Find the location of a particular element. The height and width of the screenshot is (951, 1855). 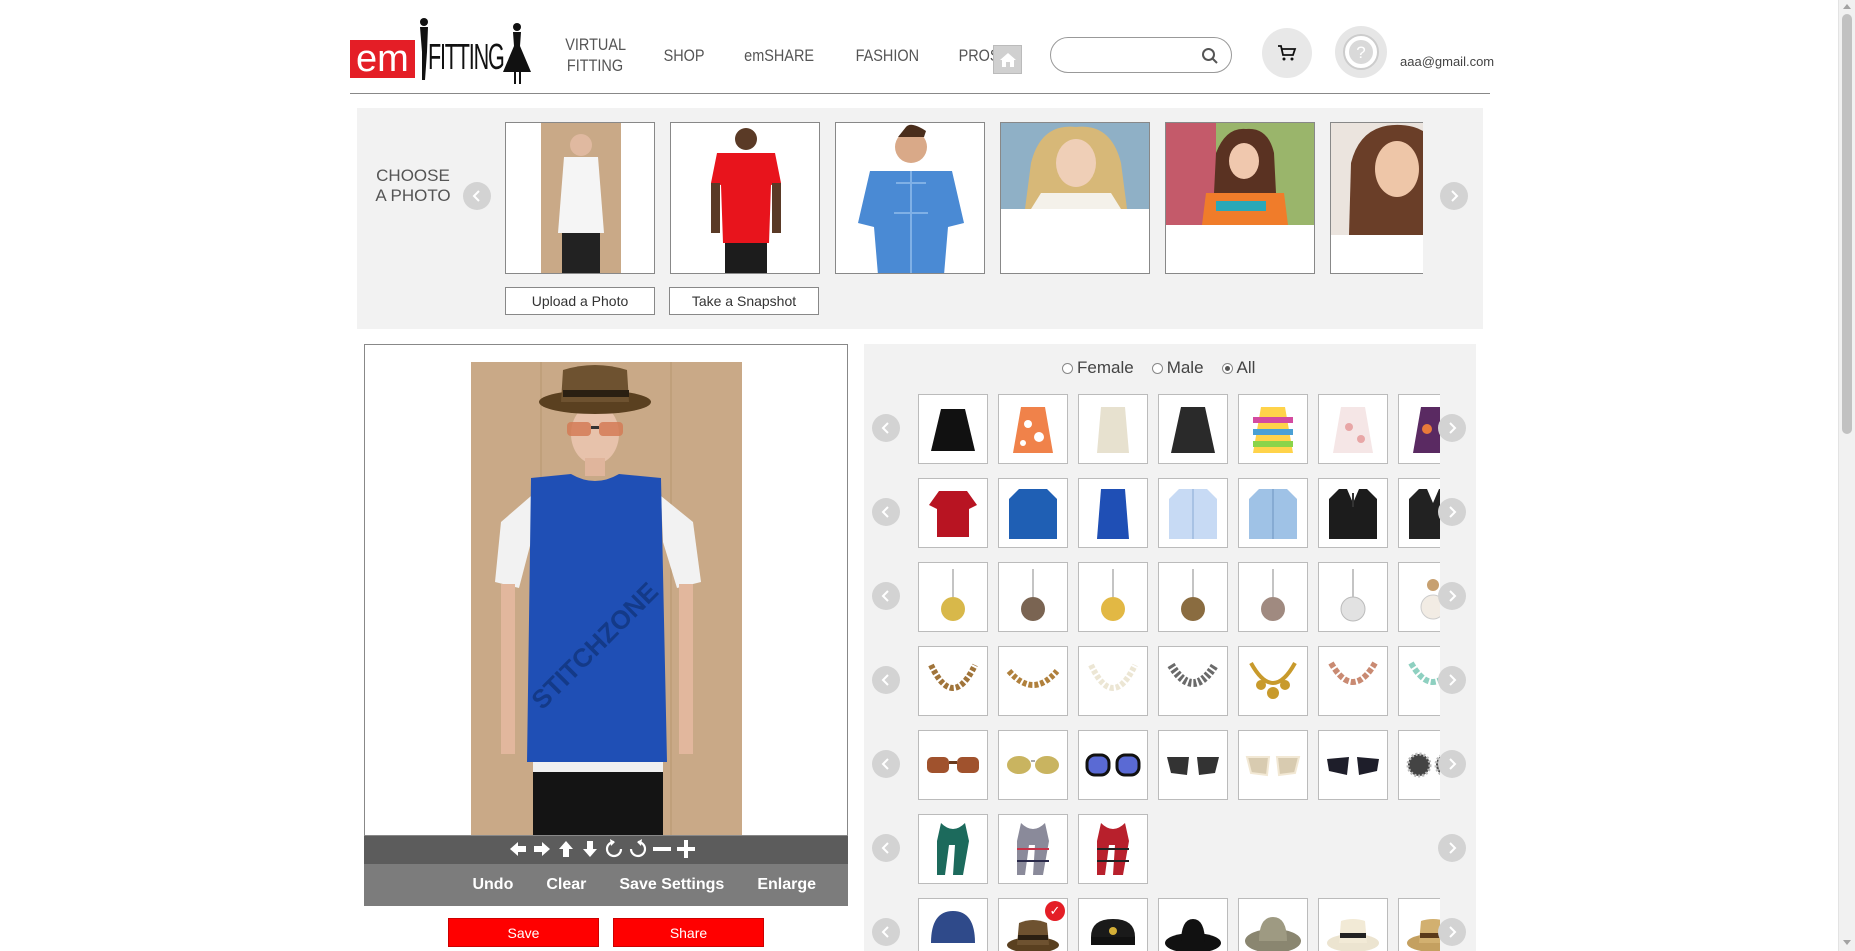

move-down-icon is located at coordinates (590, 849).